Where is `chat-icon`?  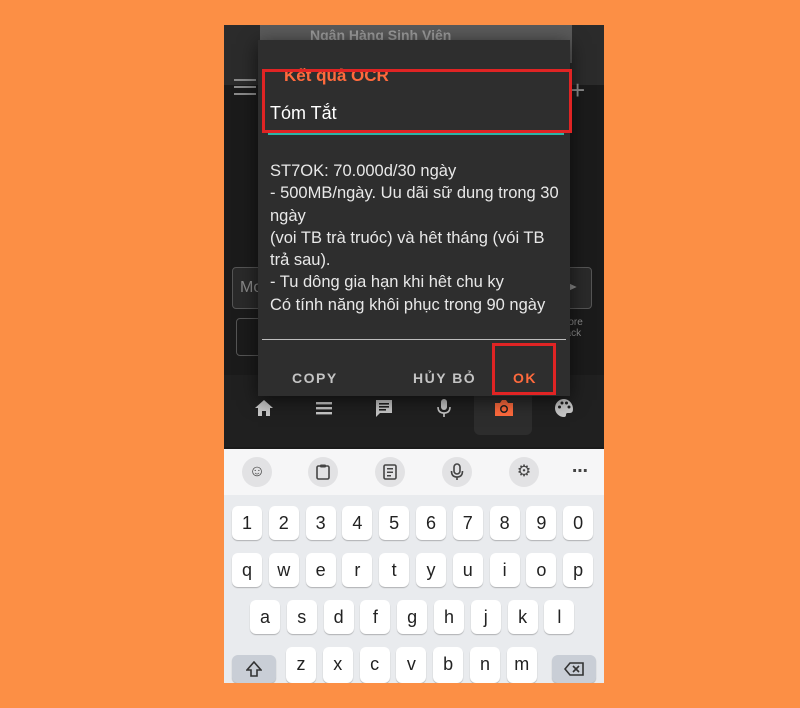
chat-icon is located at coordinates (384, 411).